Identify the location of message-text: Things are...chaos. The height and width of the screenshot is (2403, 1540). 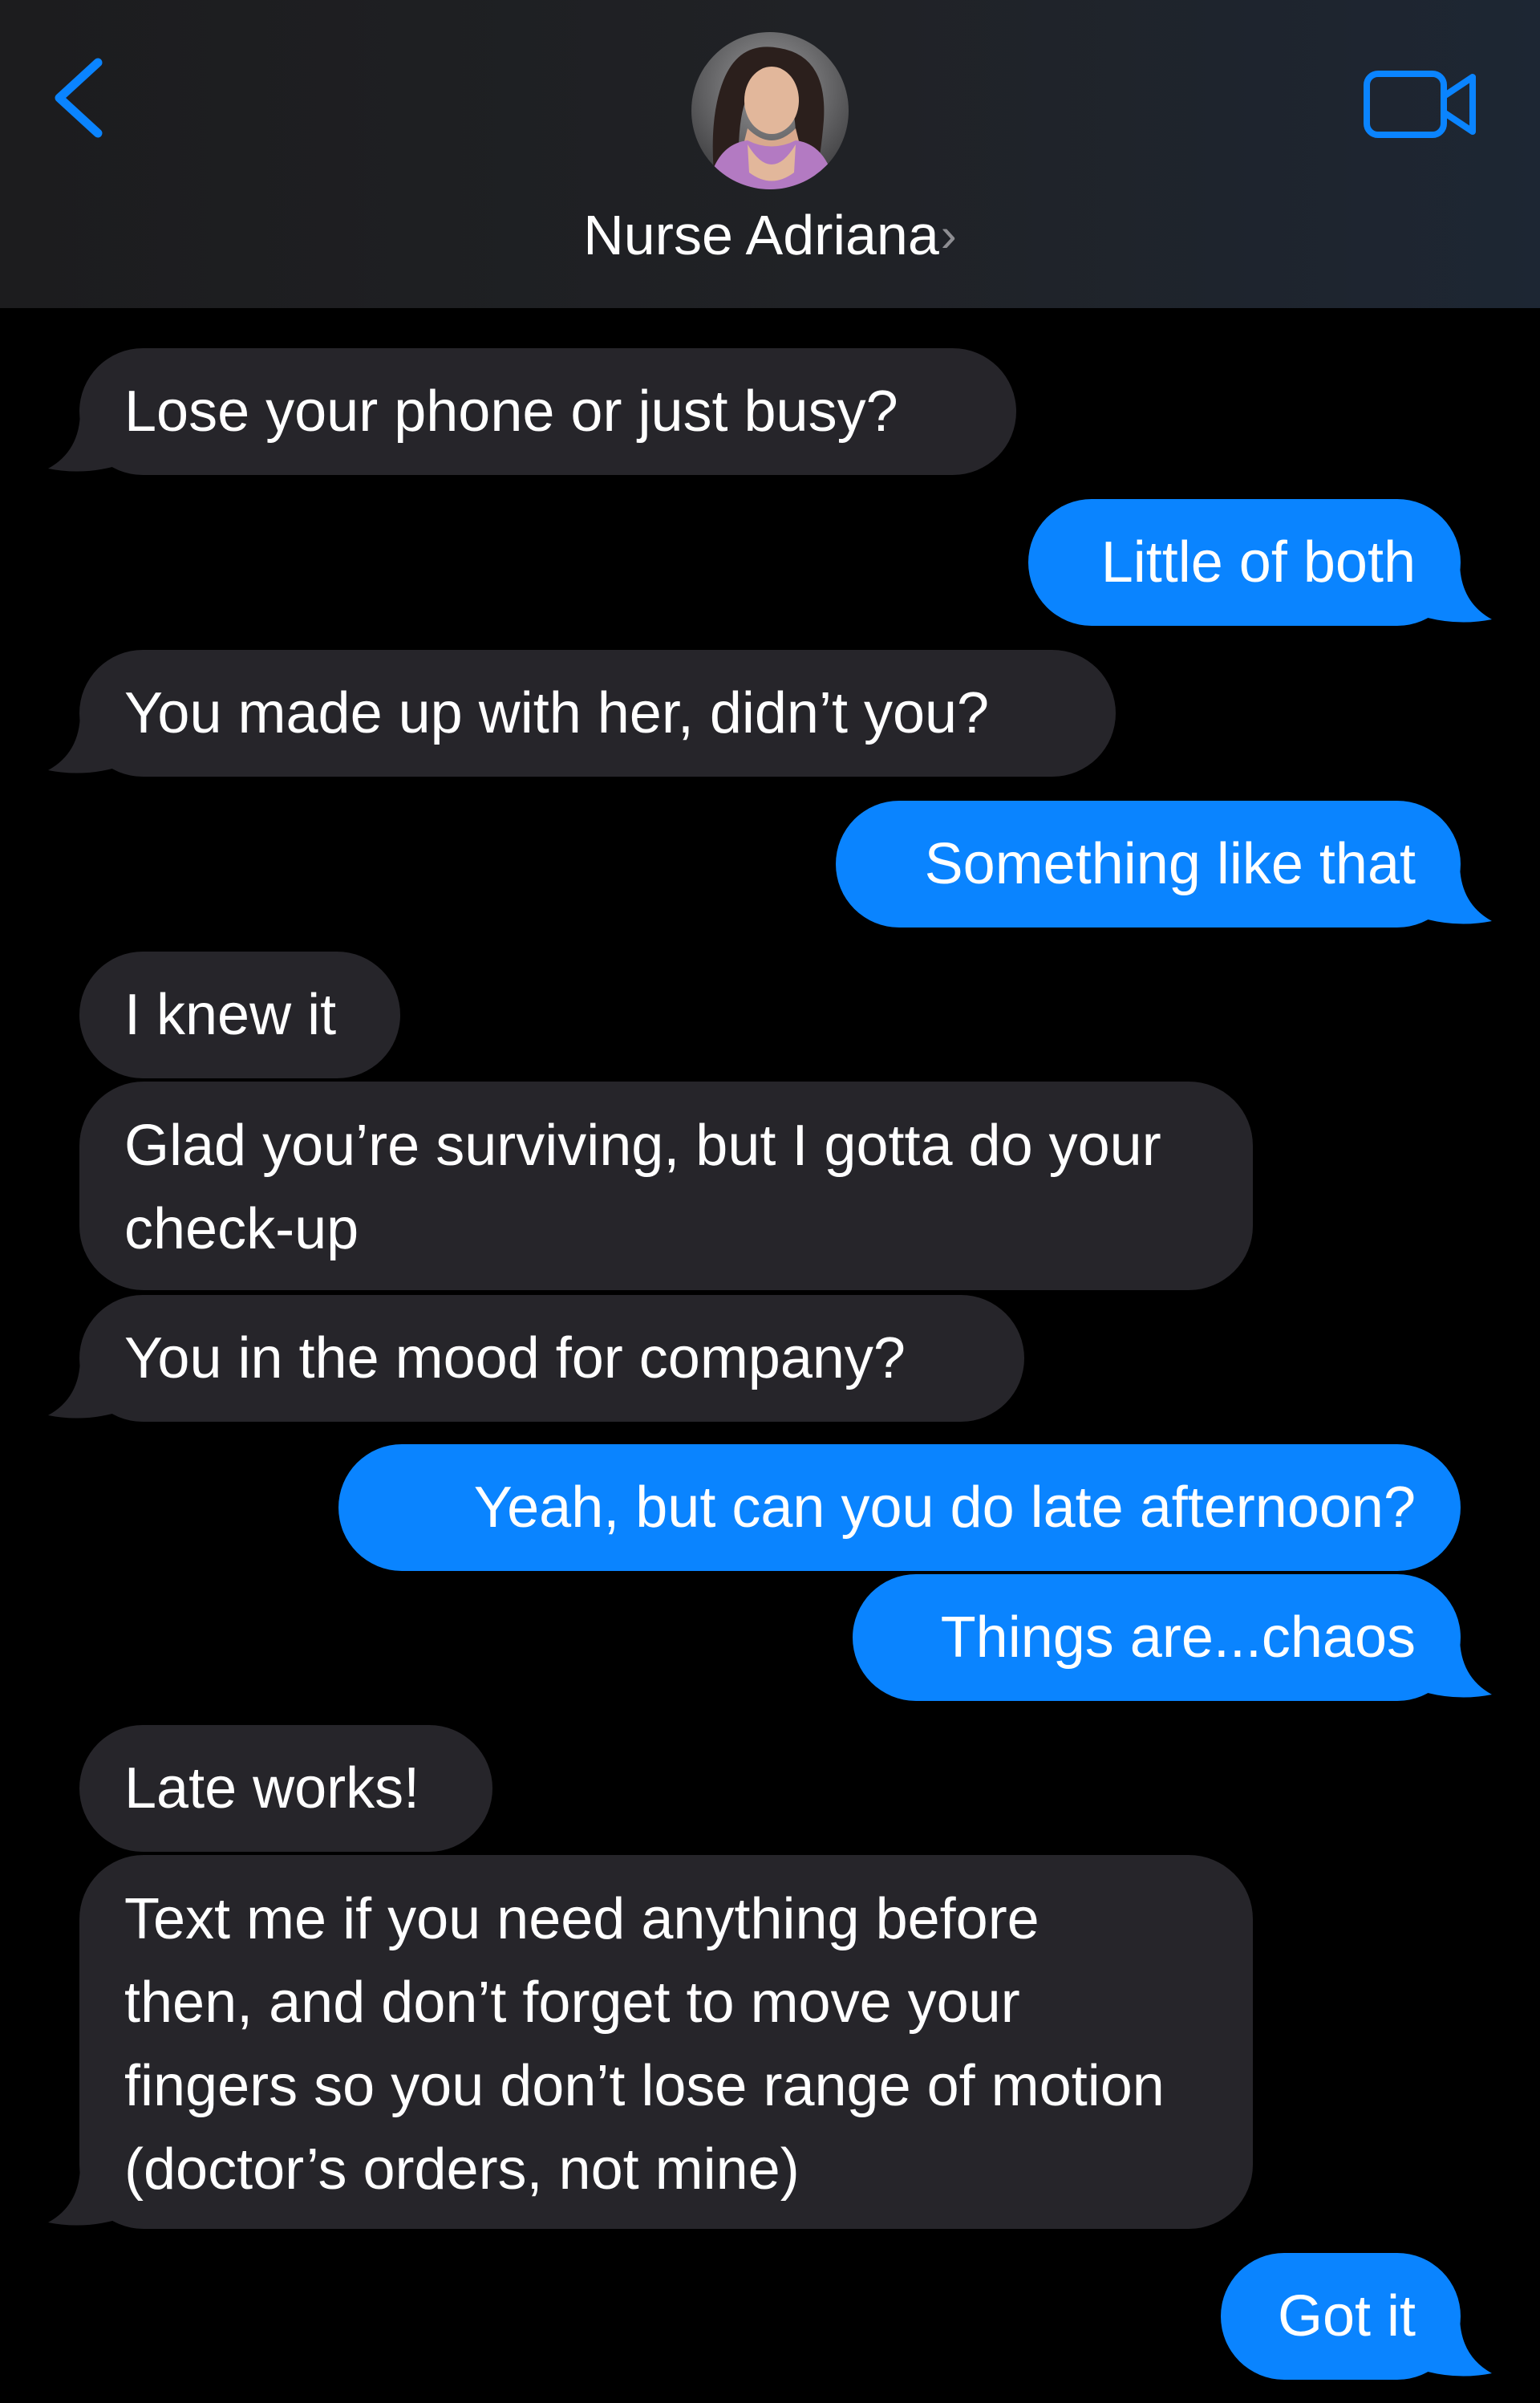
(1178, 1637).